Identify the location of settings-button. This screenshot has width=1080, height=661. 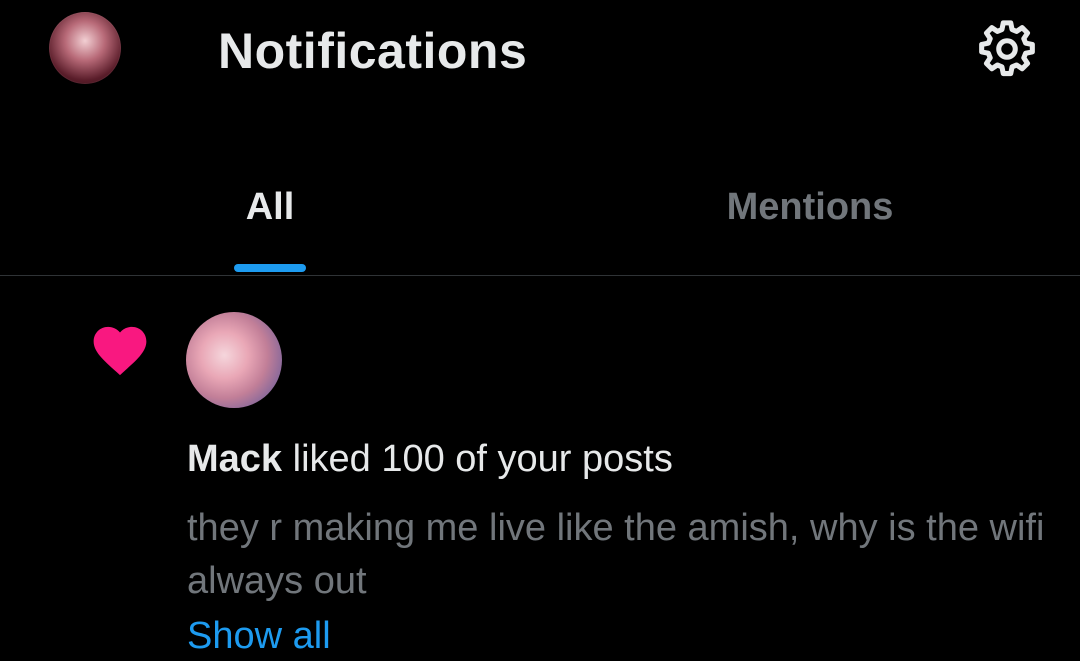
(1007, 49).